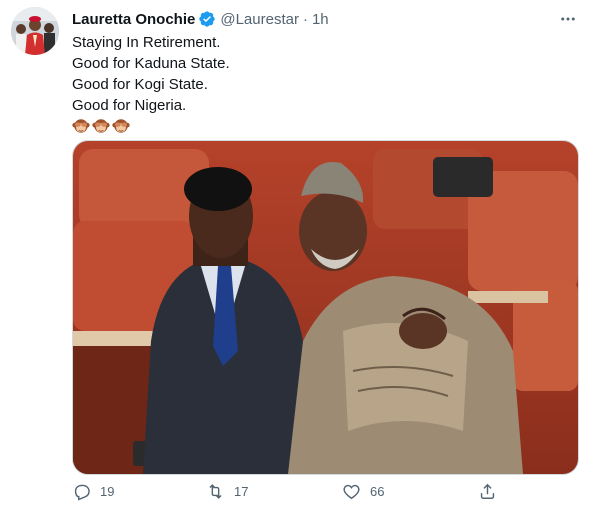 This screenshot has width=593, height=518. Describe the element at coordinates (351, 492) in the screenshot. I see `like-icon` at that location.